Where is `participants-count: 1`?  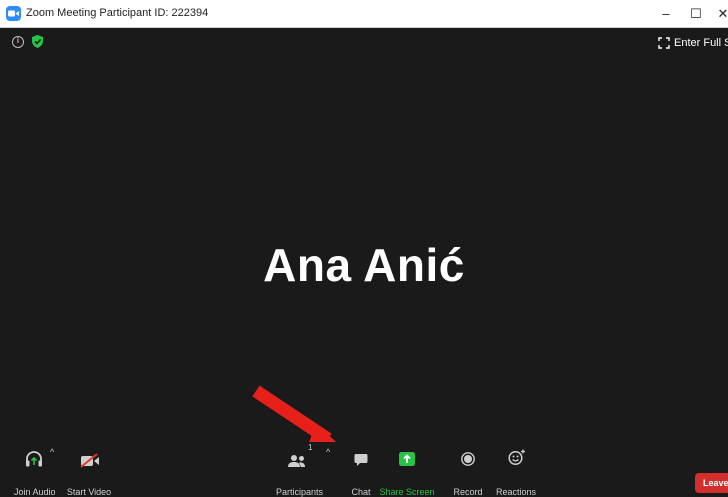
participants-count: 1 is located at coordinates (310, 447).